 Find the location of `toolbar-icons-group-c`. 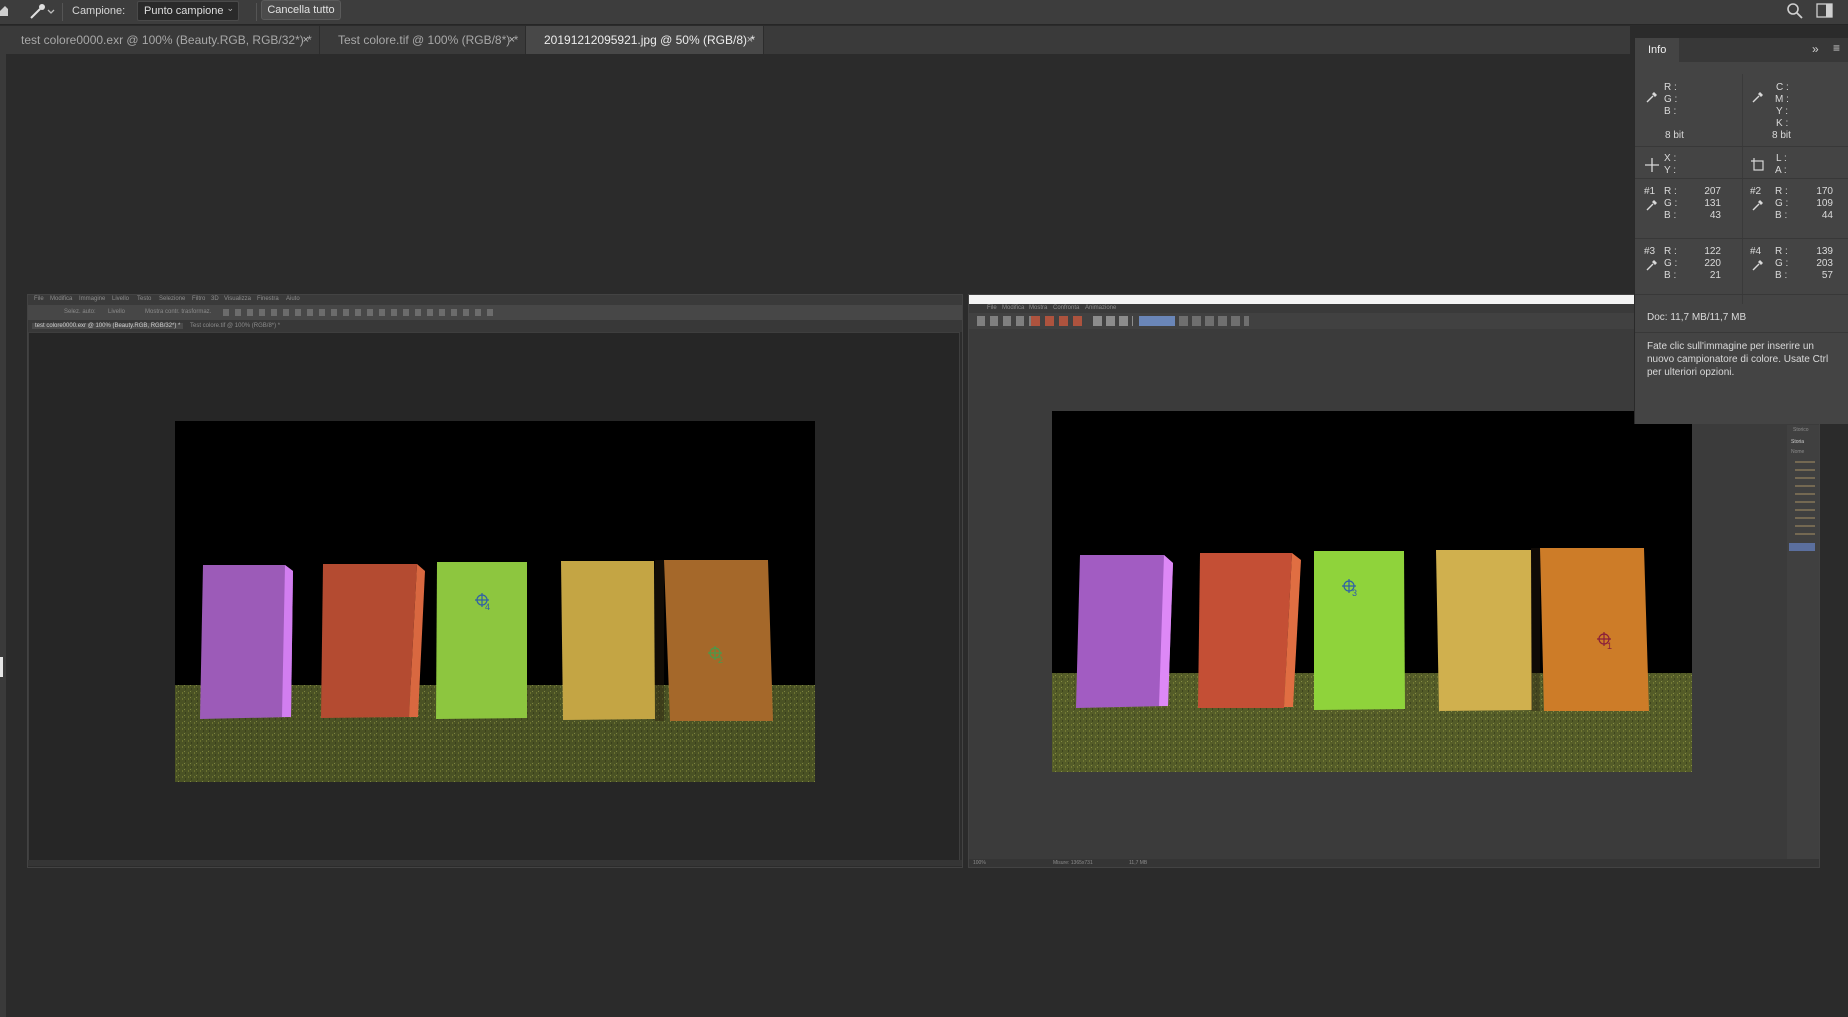

toolbar-icons-group-c is located at coordinates (1113, 321).